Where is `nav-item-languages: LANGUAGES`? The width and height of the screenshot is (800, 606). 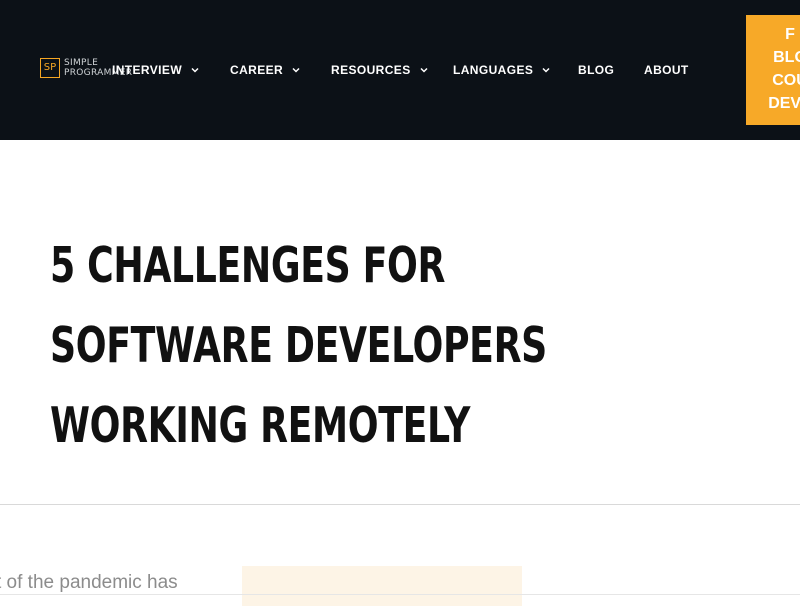
nav-item-languages: LANGUAGES is located at coordinates (501, 70).